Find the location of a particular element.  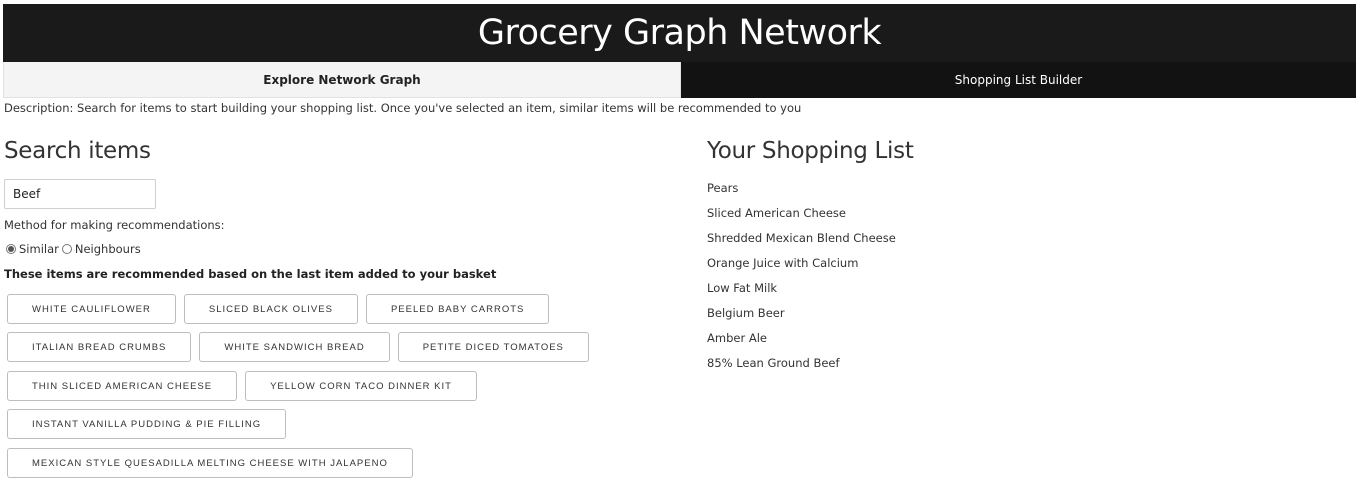

method-option-similar: Similar is located at coordinates (32, 249).